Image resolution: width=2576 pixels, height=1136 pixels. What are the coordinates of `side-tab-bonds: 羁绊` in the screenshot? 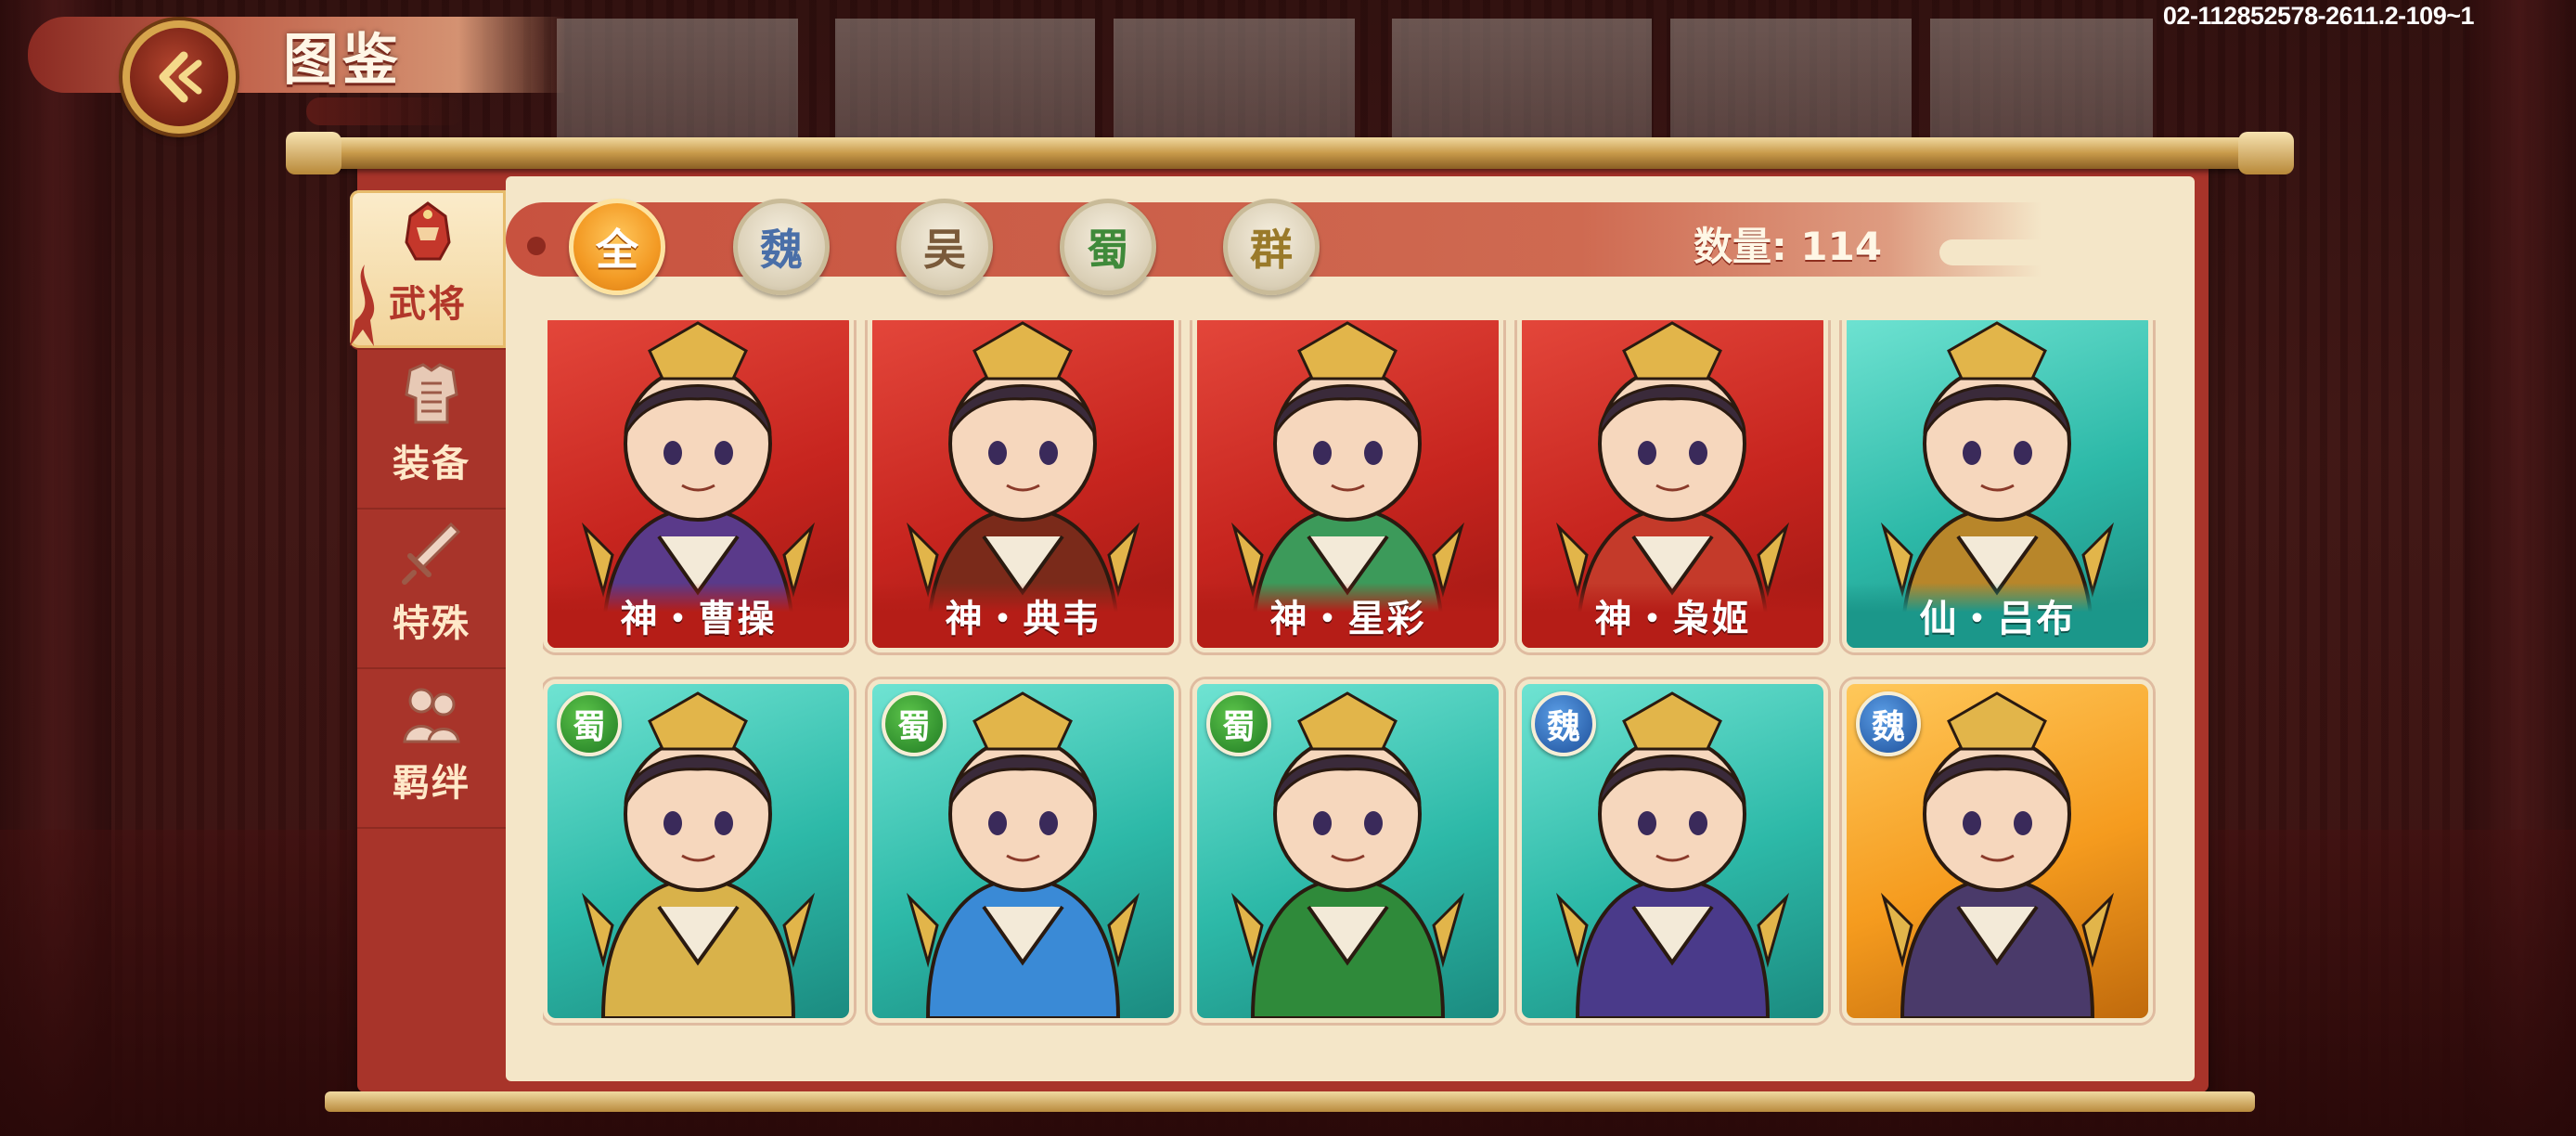 It's located at (431, 749).